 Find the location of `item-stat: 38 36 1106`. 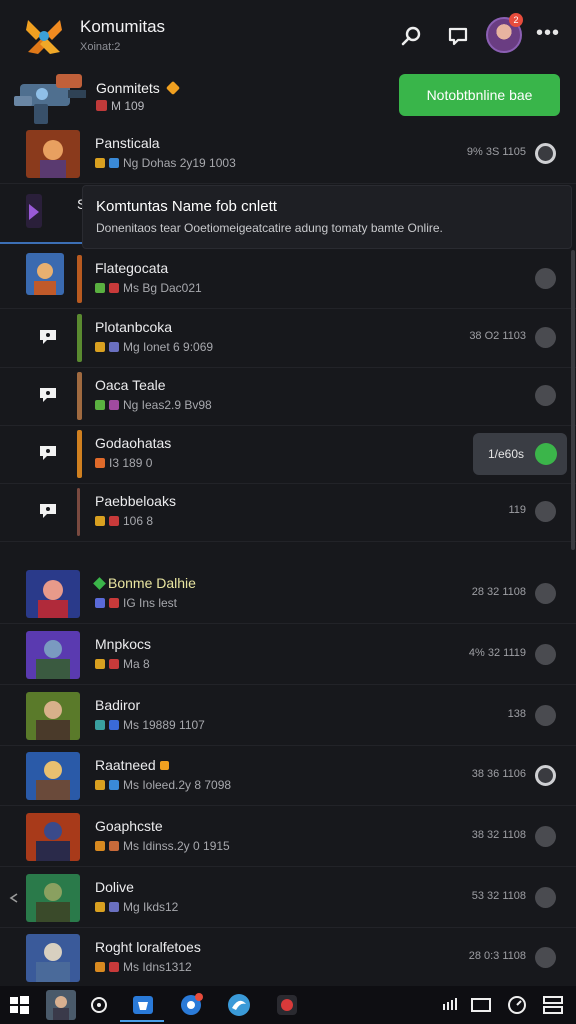

item-stat: 38 36 1106 is located at coordinates (498, 774).